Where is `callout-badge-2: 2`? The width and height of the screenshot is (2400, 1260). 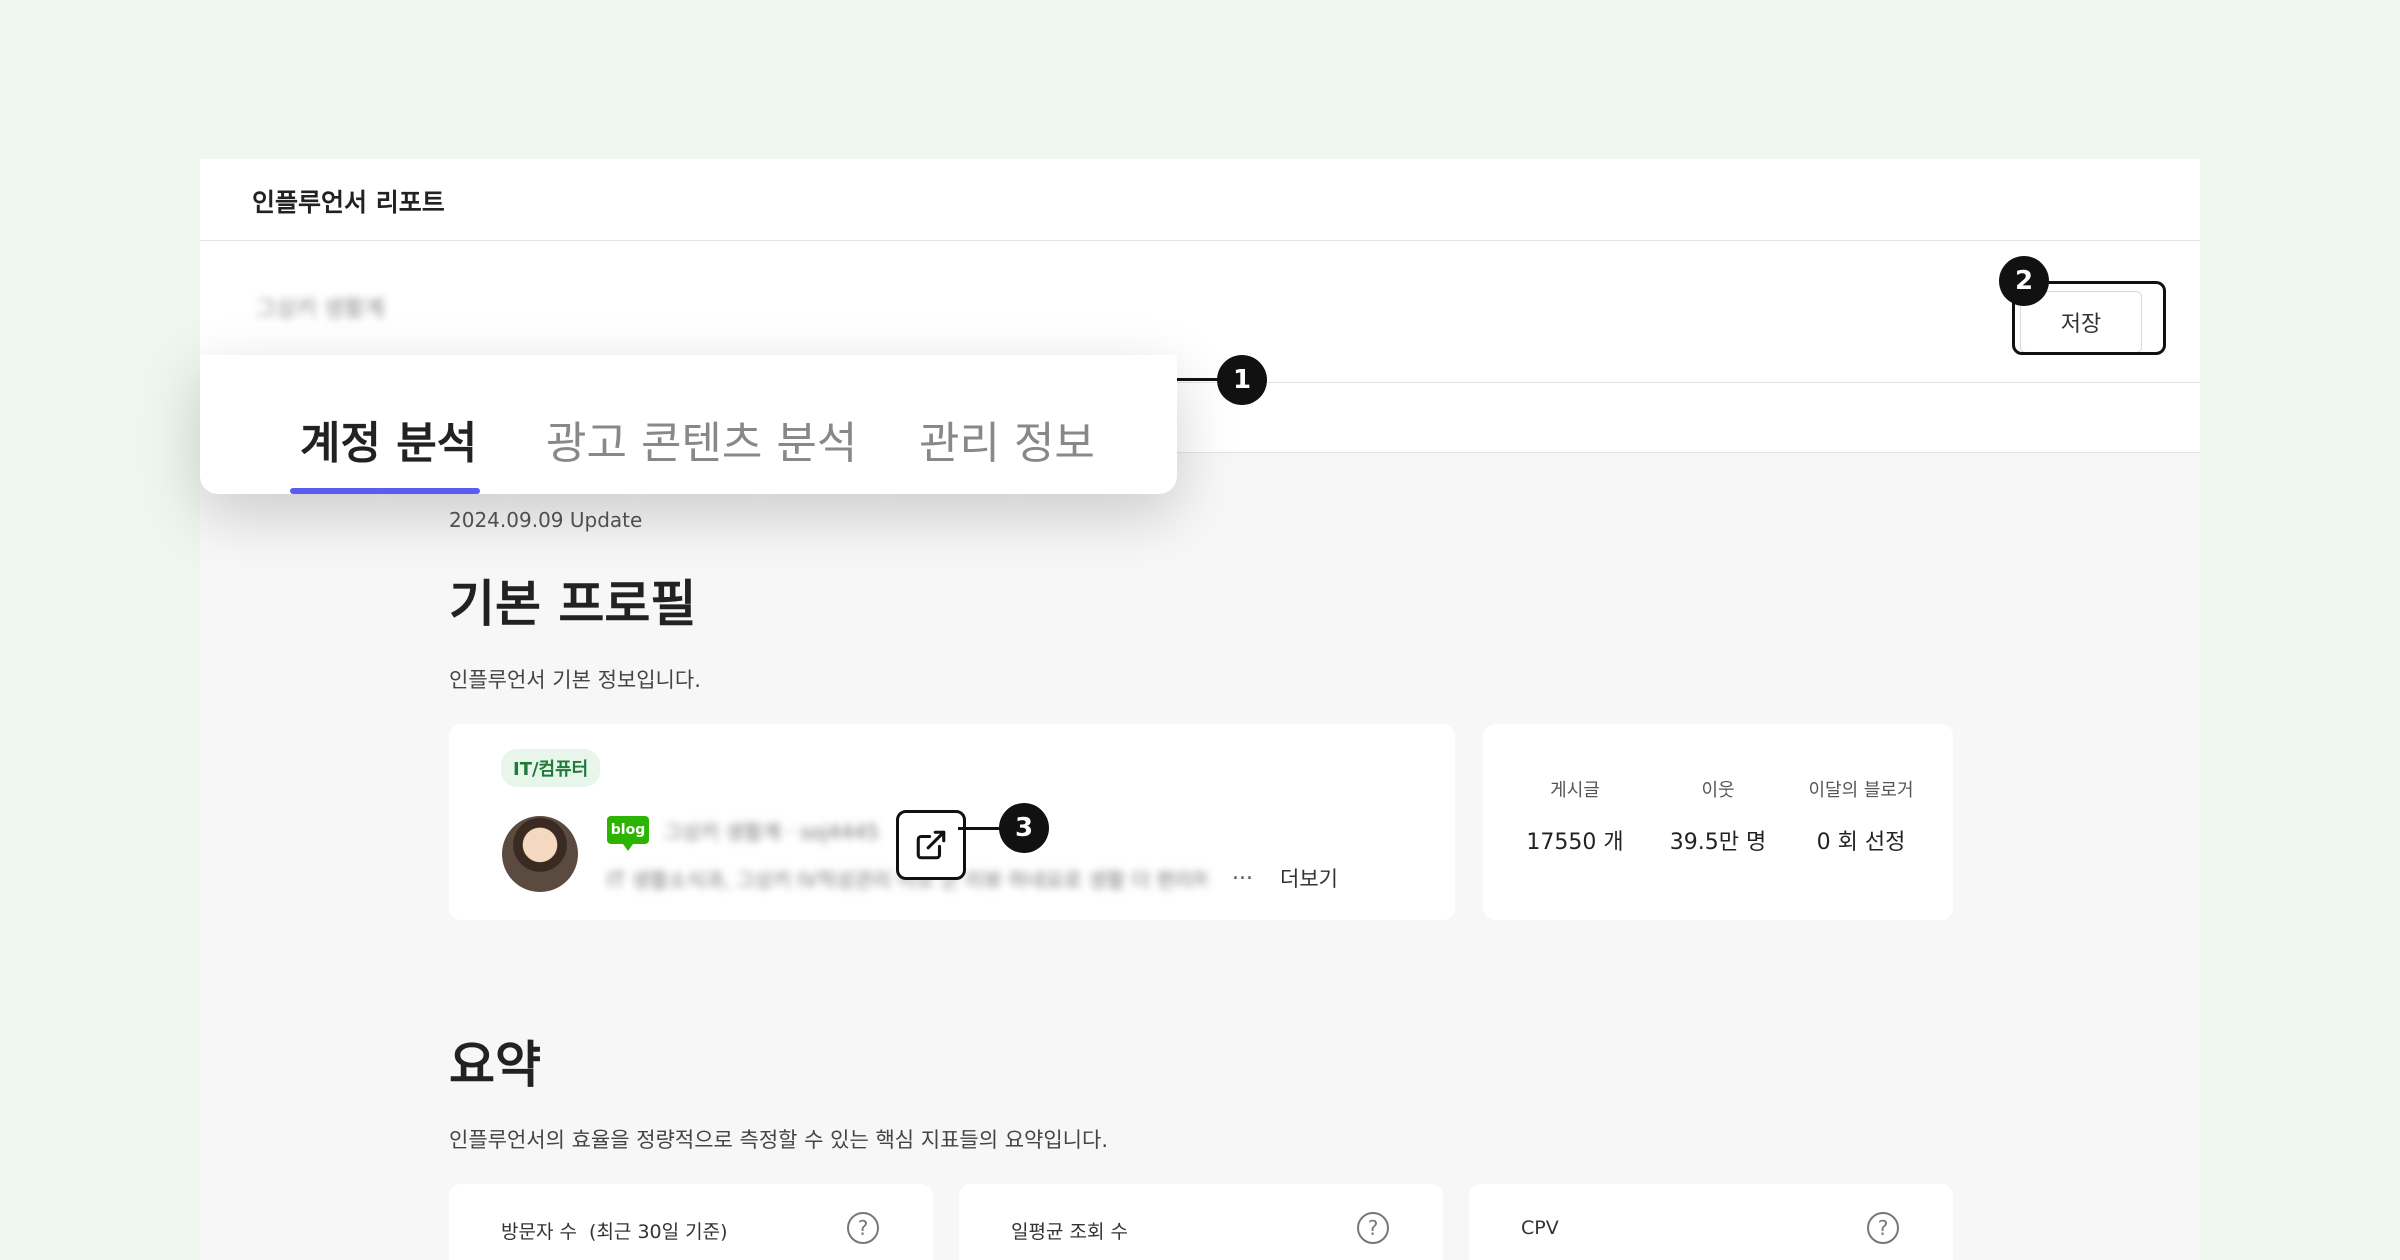 callout-badge-2: 2 is located at coordinates (2024, 281).